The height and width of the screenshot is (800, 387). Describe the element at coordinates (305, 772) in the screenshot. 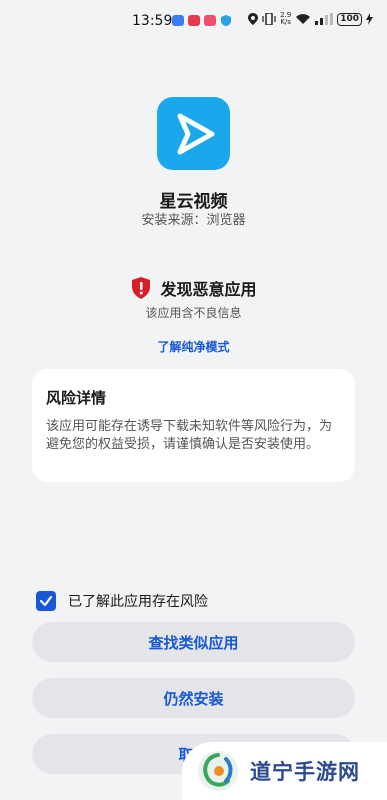

I see `watermark-text: 道宁手游网` at that location.